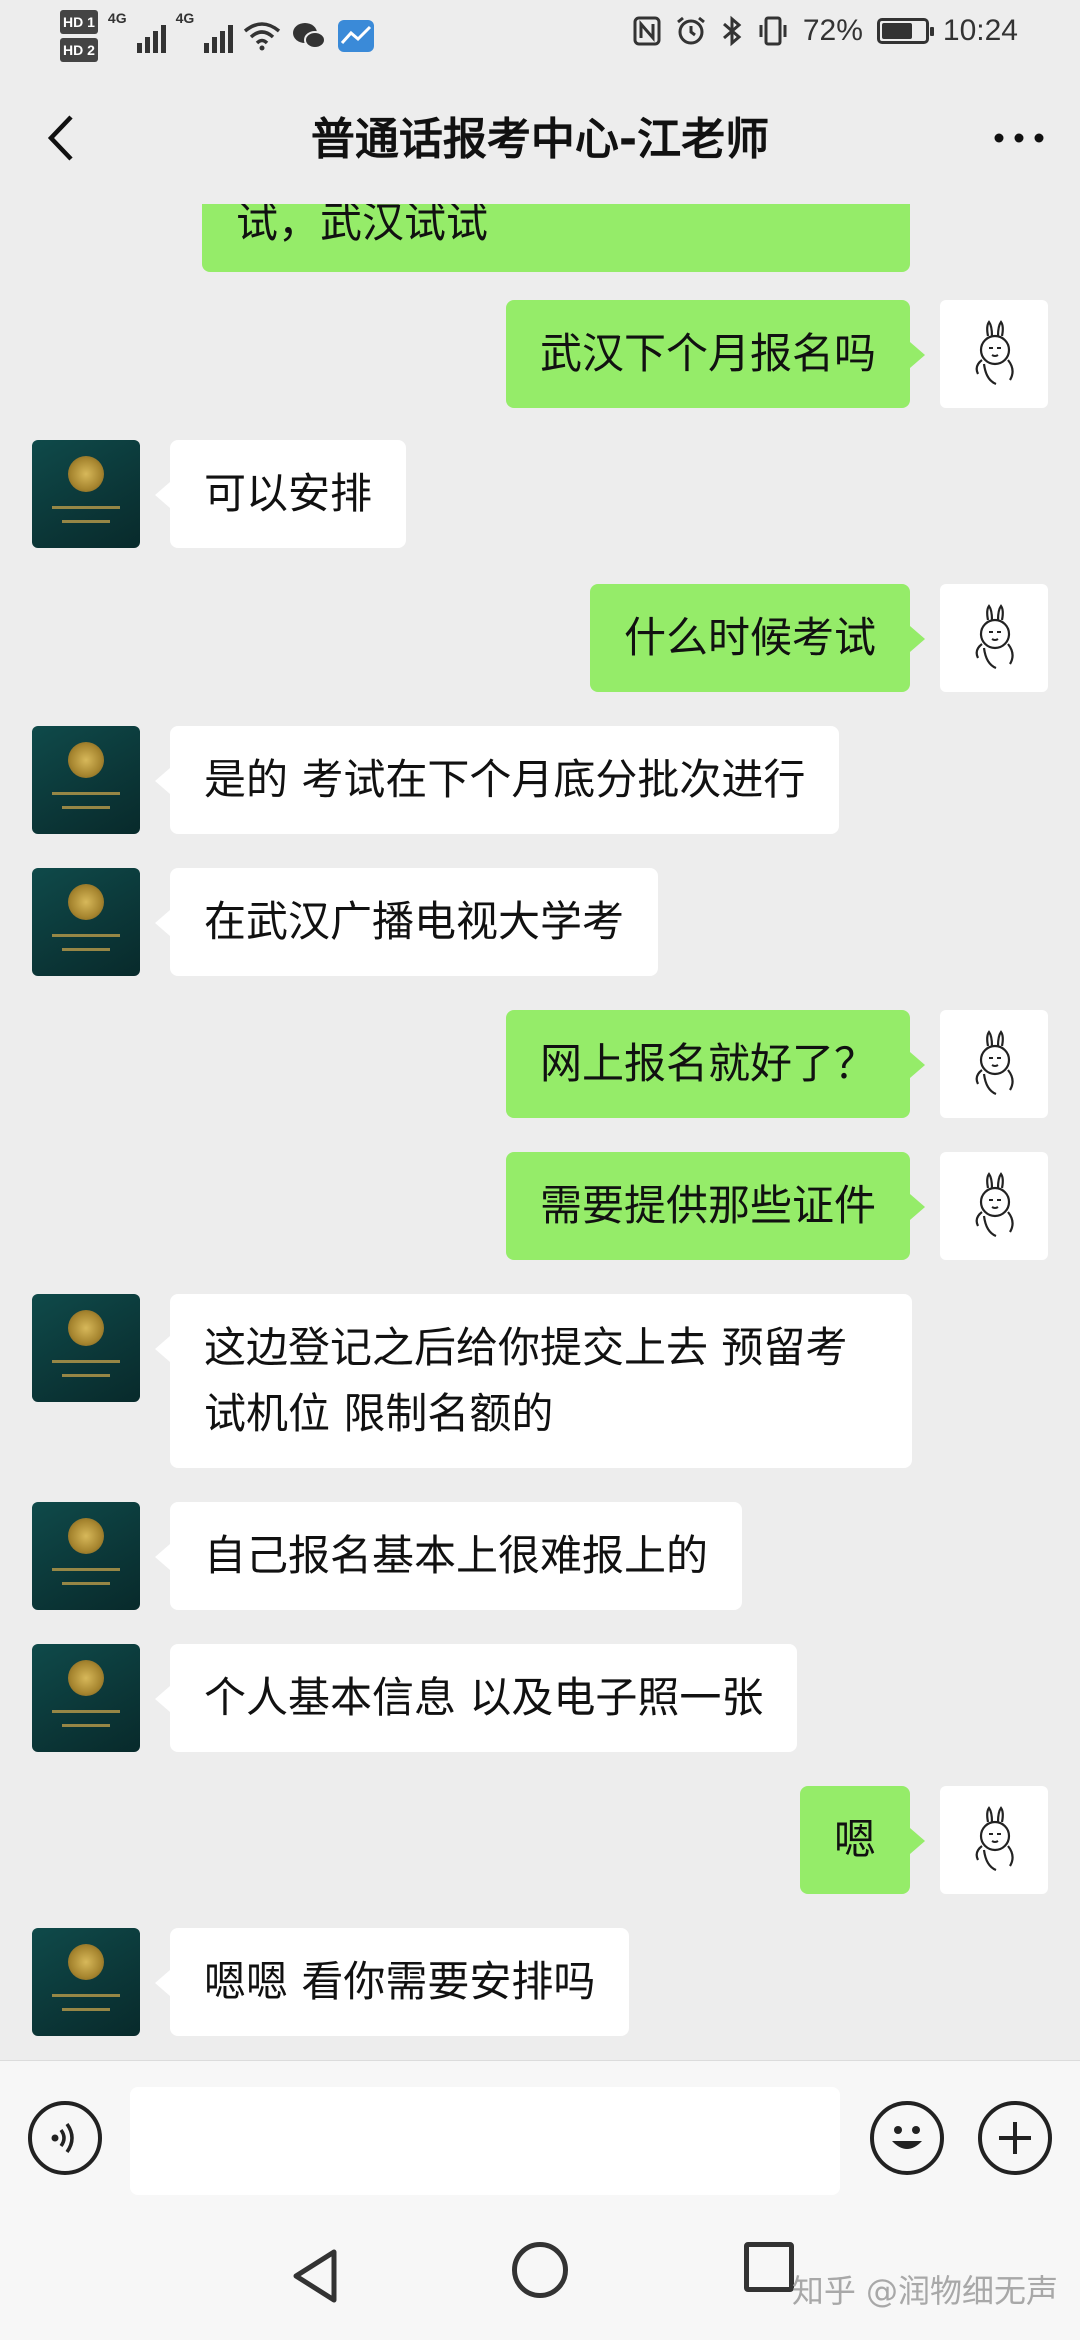  I want to click on status-left: HD 1 HD 2 4G 4G, so click(217, 36).